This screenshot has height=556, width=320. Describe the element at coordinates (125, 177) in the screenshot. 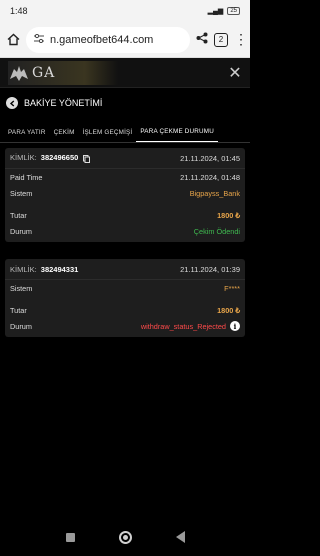

I see `paid-time-row: Paid Time 21.11.2024, 01:48` at that location.